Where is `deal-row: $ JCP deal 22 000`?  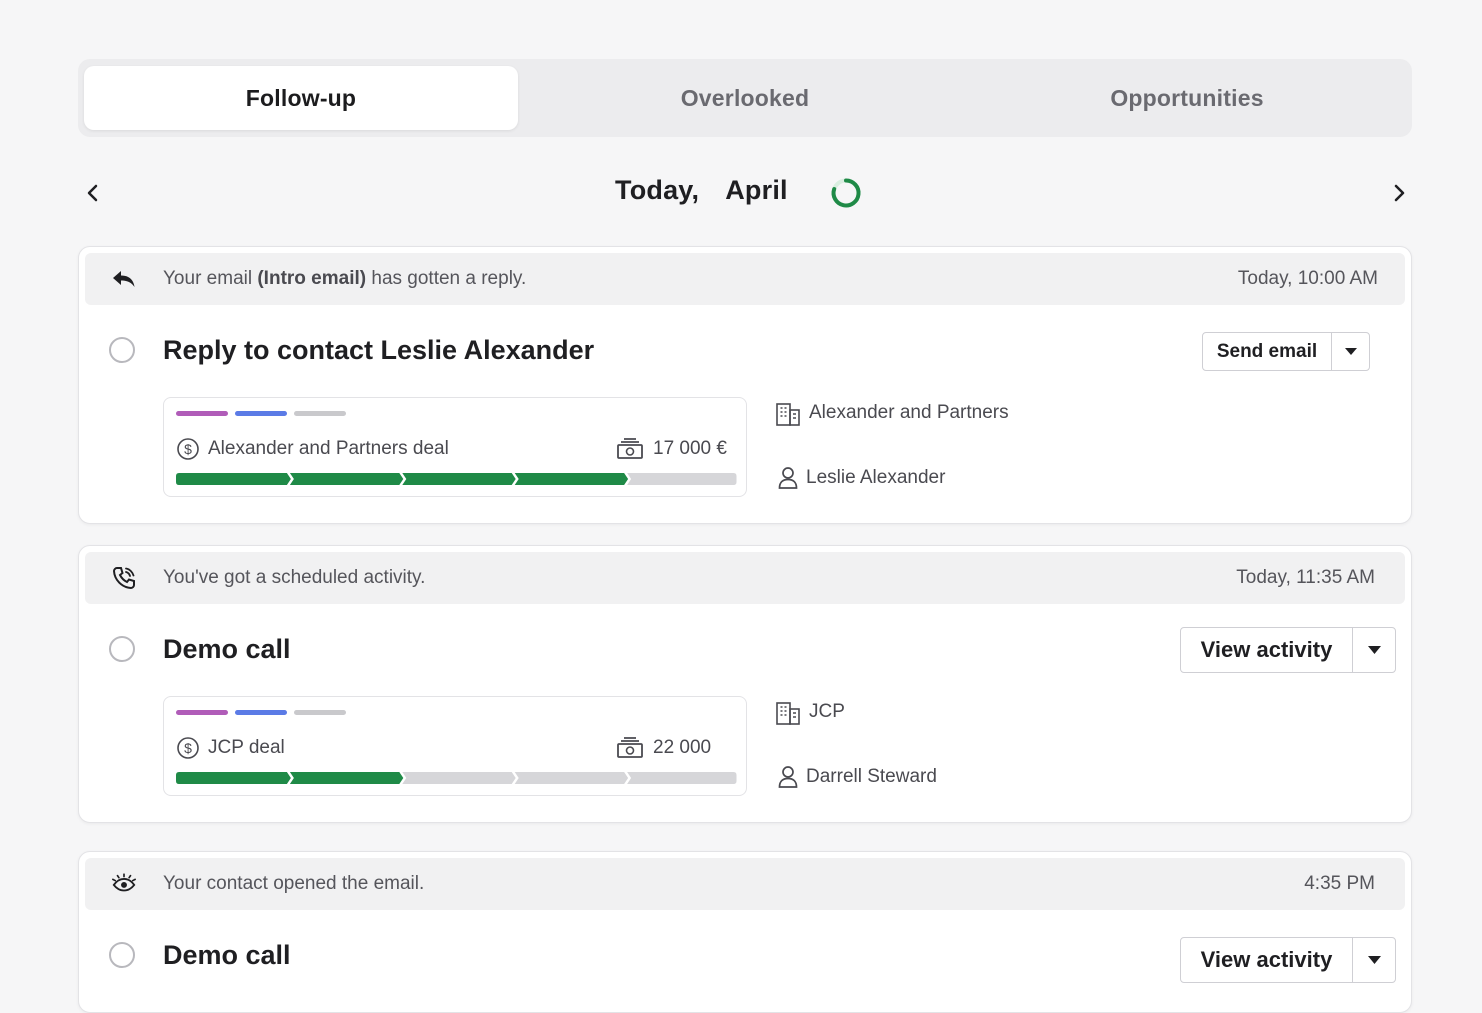
deal-row: $ JCP deal 22 000 is located at coordinates (455, 748).